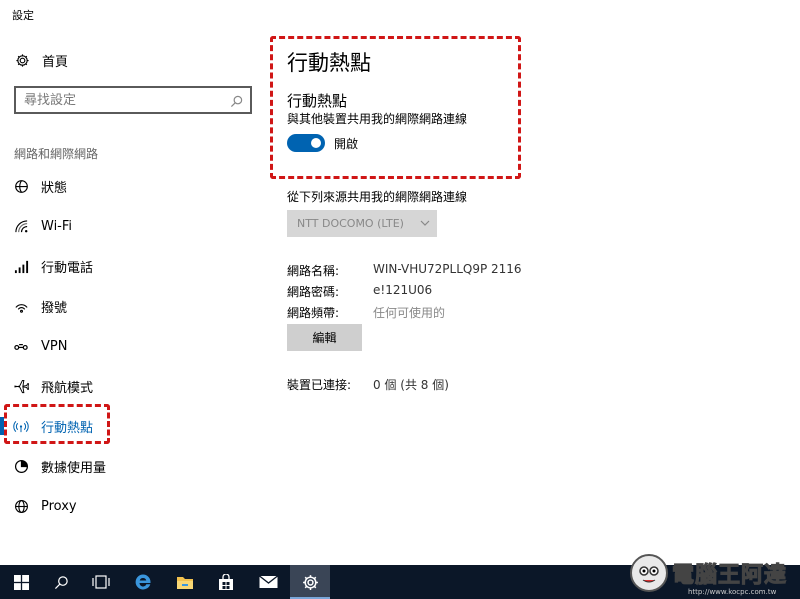 The width and height of the screenshot is (800, 599). I want to click on cellular-icon, so click(21, 266).